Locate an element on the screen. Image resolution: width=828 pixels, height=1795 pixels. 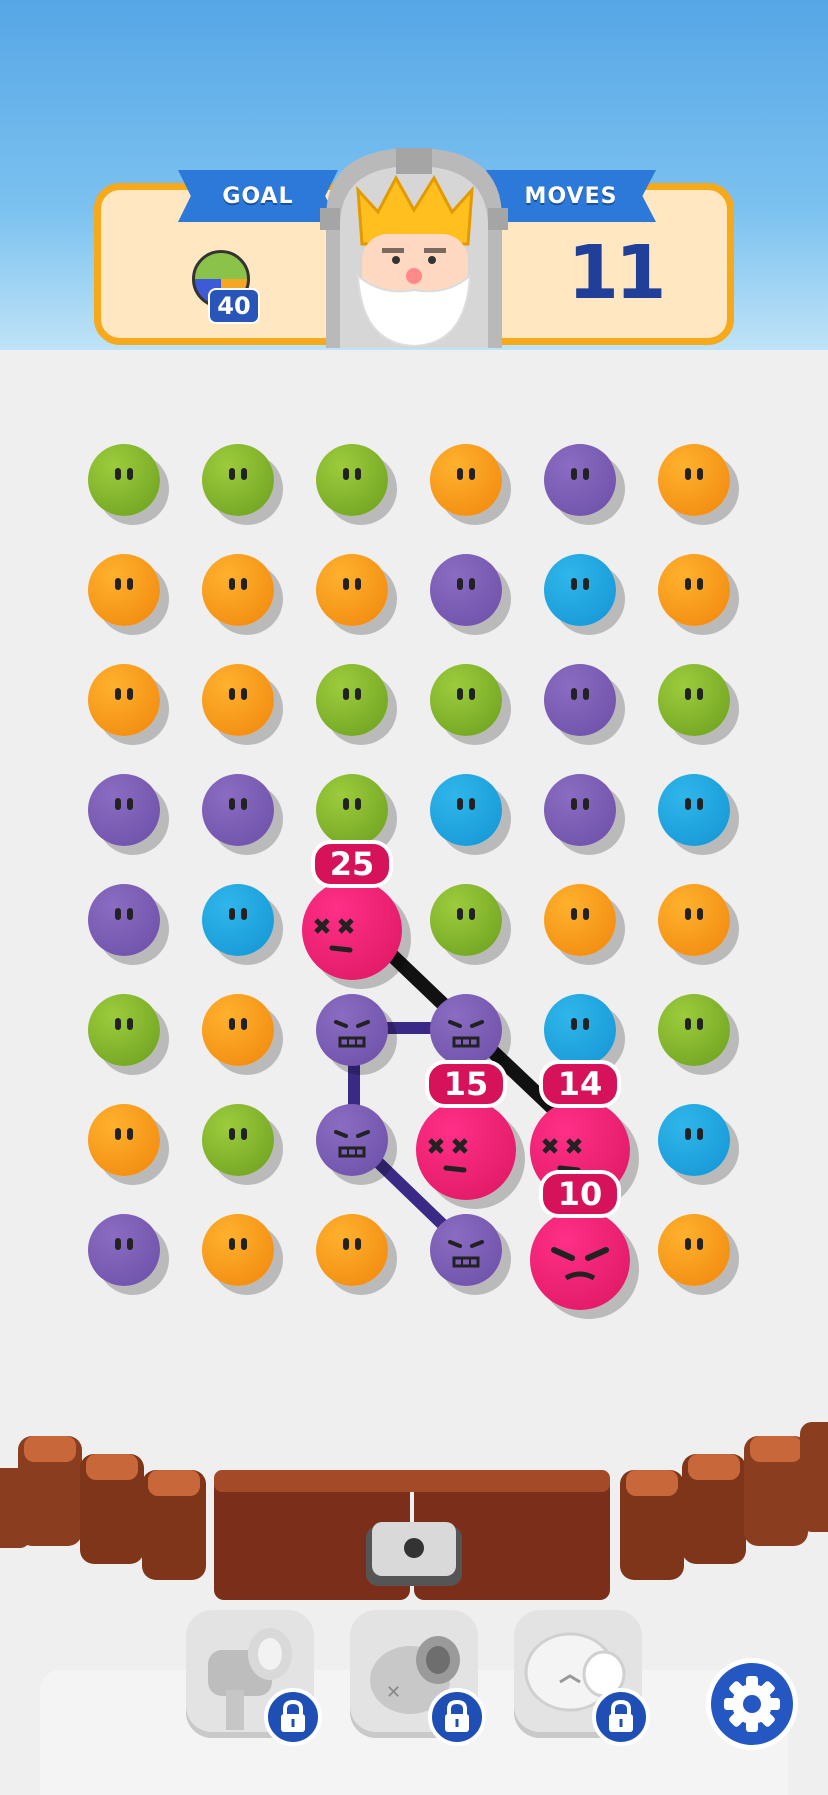
glove-booster-button is located at coordinates (582, 1678).